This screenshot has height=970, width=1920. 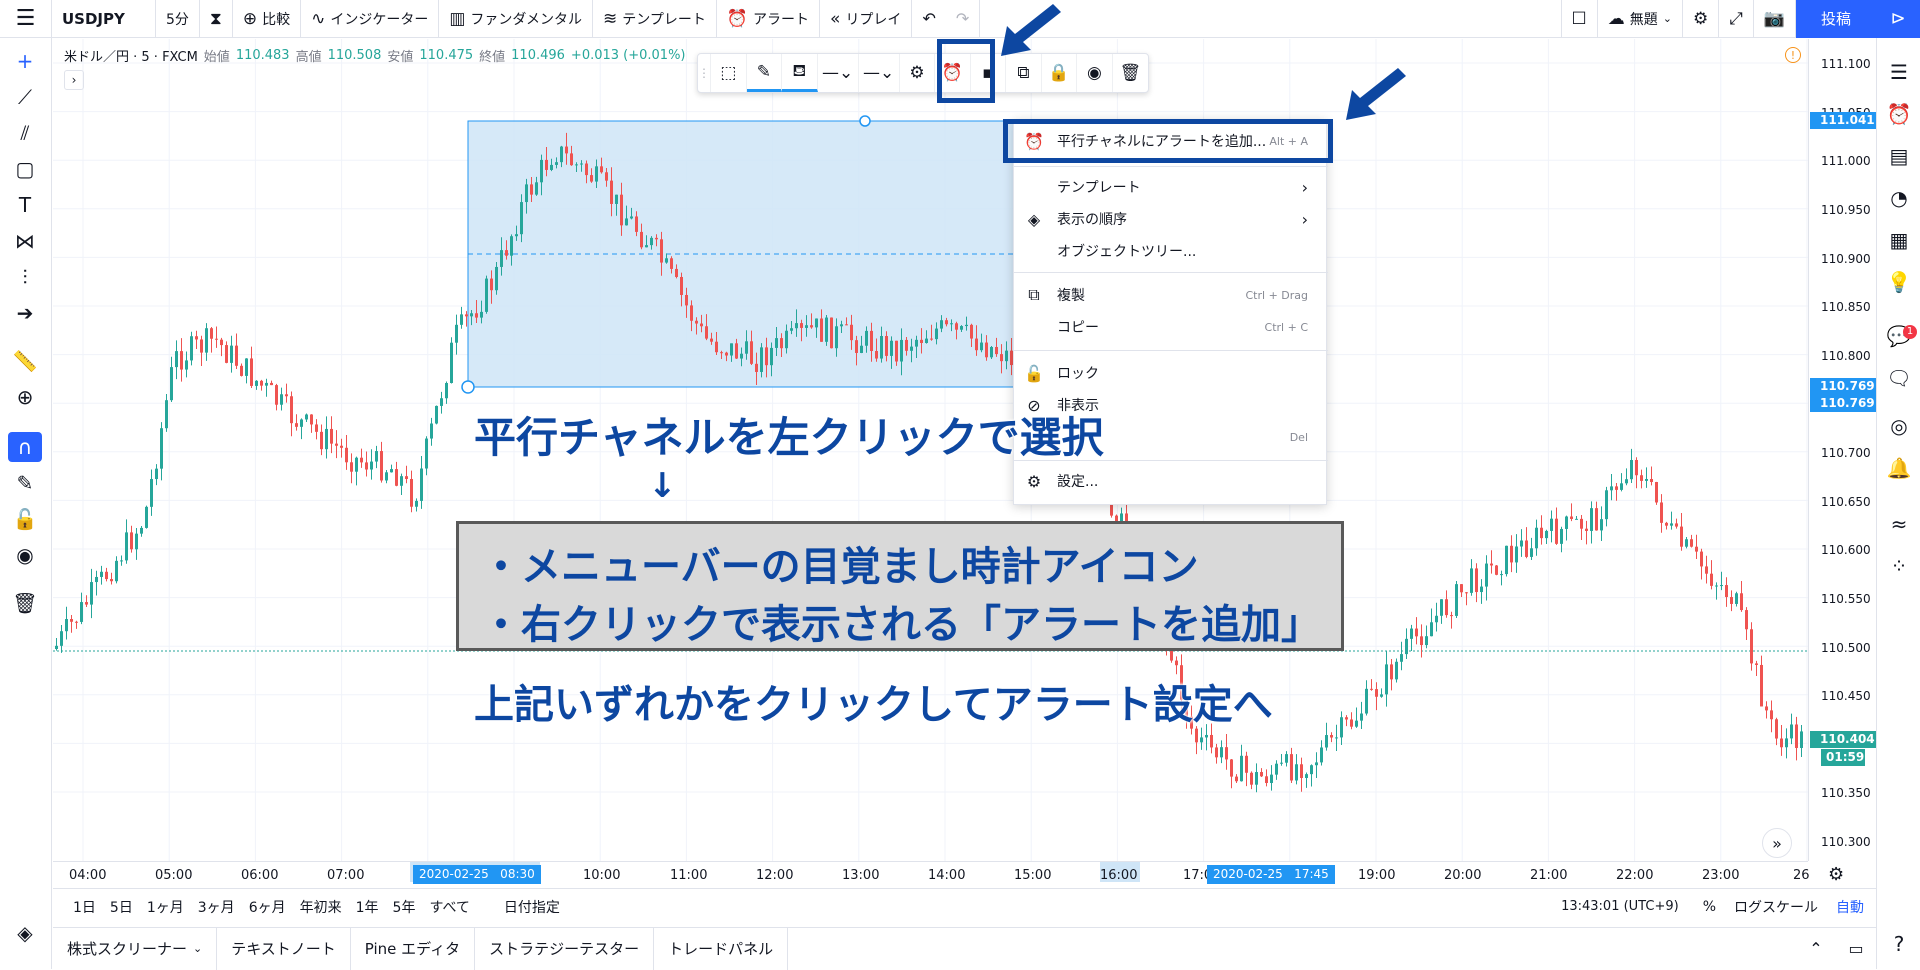 I want to click on data-window-icon: ▤, so click(x=1899, y=156).